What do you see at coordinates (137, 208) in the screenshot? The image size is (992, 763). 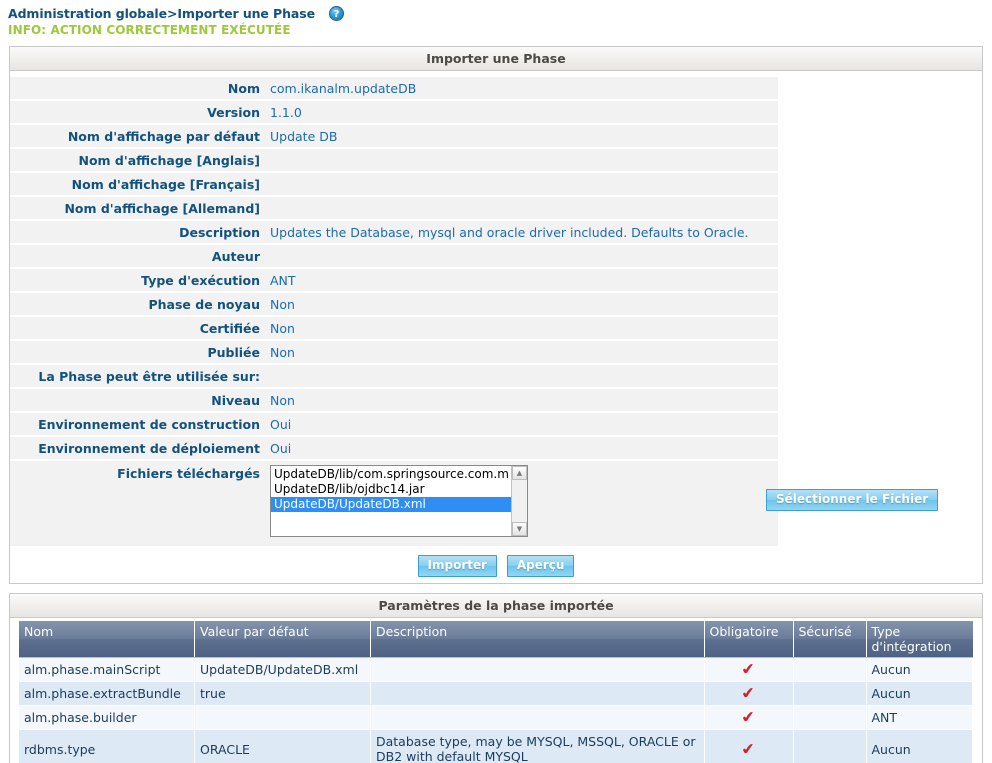 I see `field-label: Nom d'affichage [Allemand]` at bounding box center [137, 208].